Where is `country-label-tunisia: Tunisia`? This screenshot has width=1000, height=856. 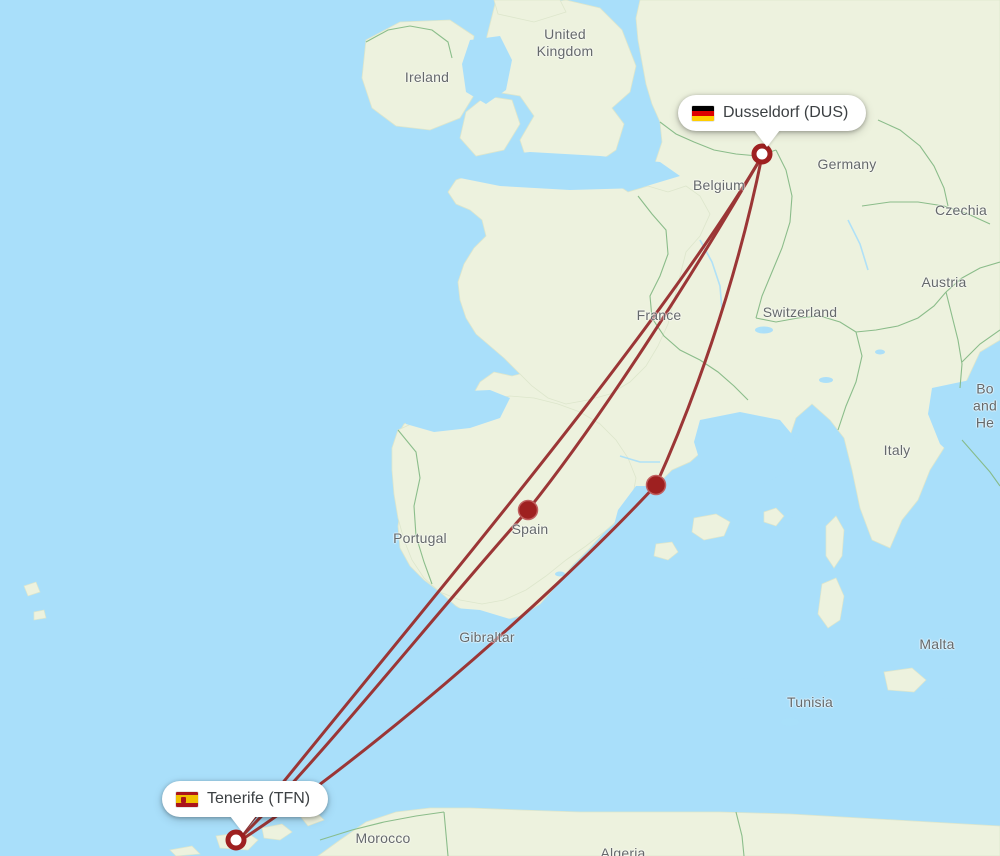
country-label-tunisia: Tunisia is located at coordinates (810, 702).